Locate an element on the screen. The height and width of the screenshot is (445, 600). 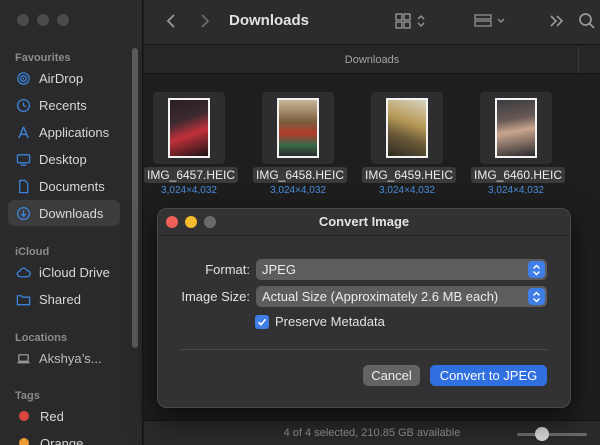
preserve-metadata-checkbox is located at coordinates (262, 322).